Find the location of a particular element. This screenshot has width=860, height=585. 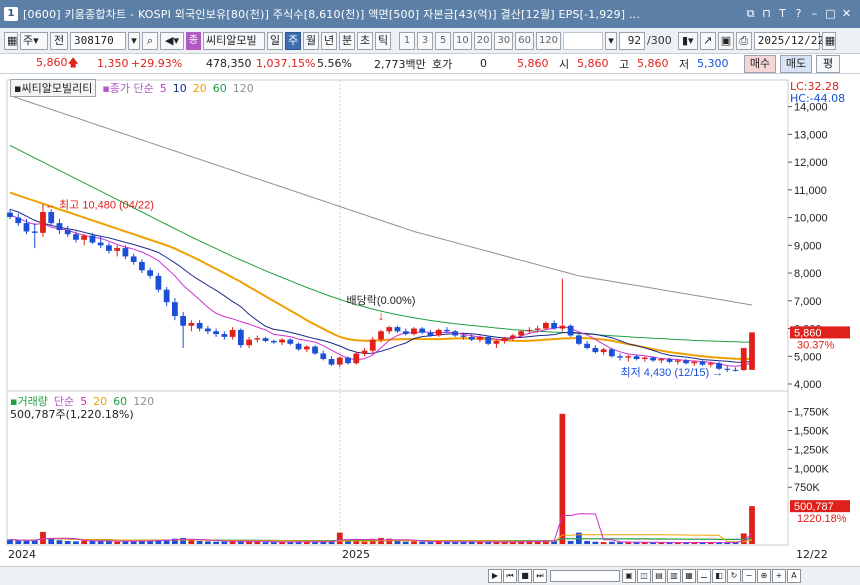

help-icon: ? is located at coordinates (798, 14).